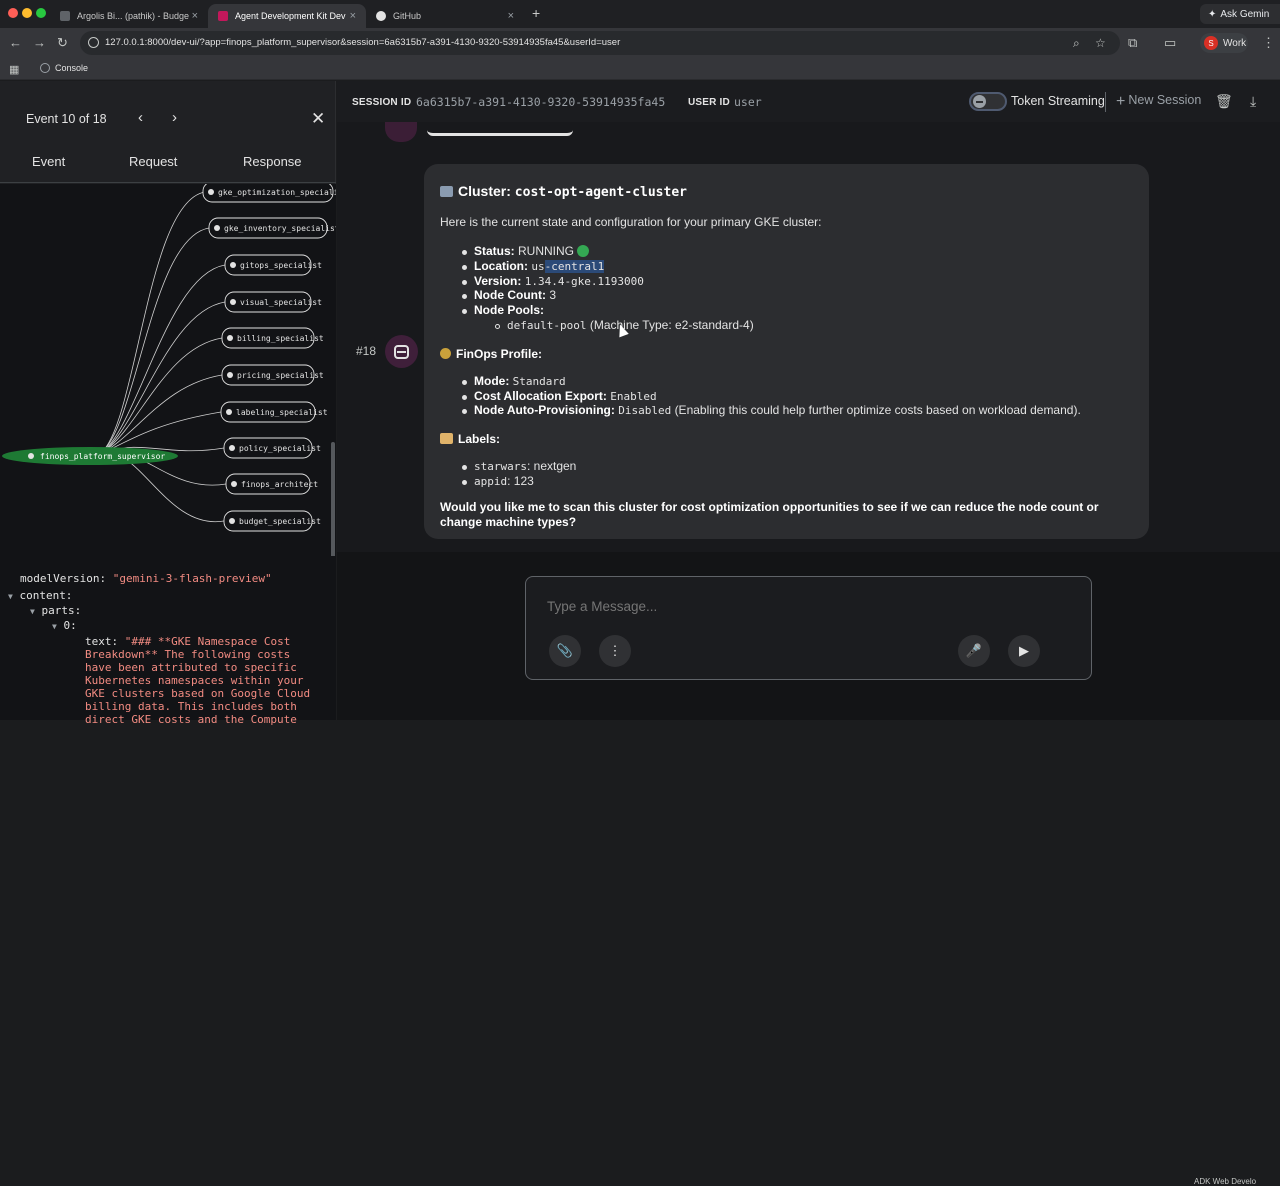  Describe the element at coordinates (1268, 43) in the screenshot. I see `menu-dots-icon: ⋮` at that location.